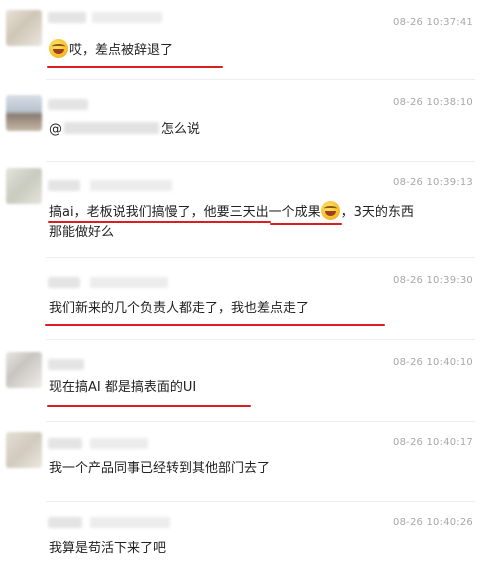 The height and width of the screenshot is (567, 485). I want to click on message-text: 我们新来的几个负责人都走了，我也差点走了, so click(179, 308).